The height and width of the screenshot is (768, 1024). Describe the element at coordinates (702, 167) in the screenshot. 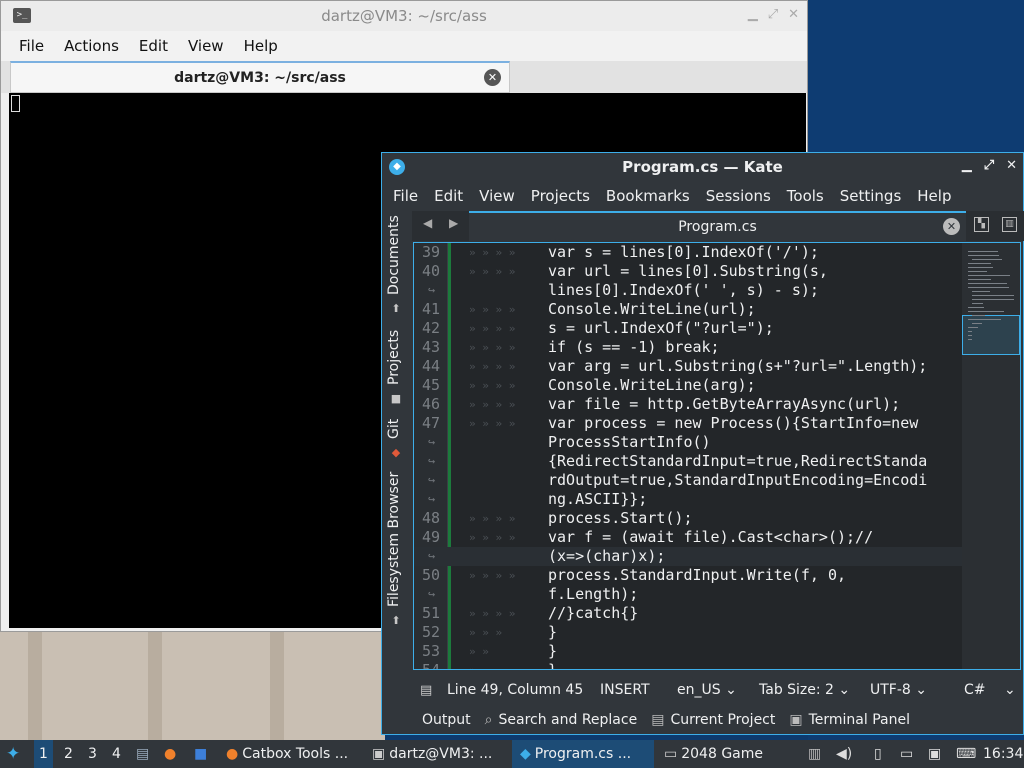

I see `kate-titlebar: ◆ Program.cs — Kate ▁ ⤢ ✕` at that location.